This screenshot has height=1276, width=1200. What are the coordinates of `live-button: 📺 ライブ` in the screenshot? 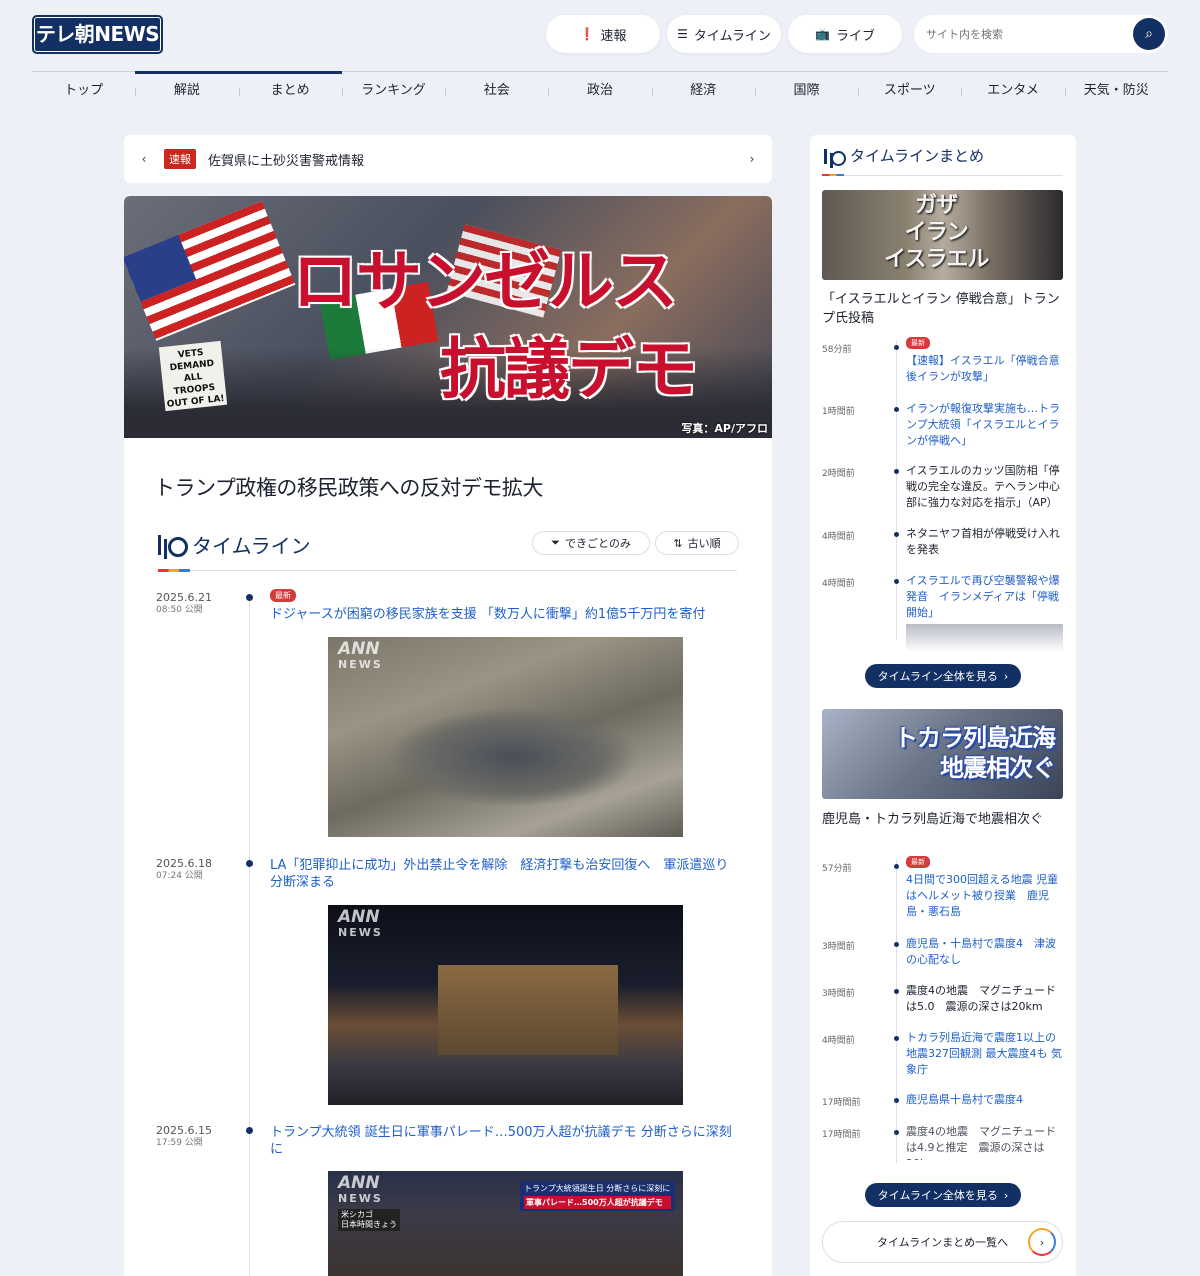 It's located at (845, 34).